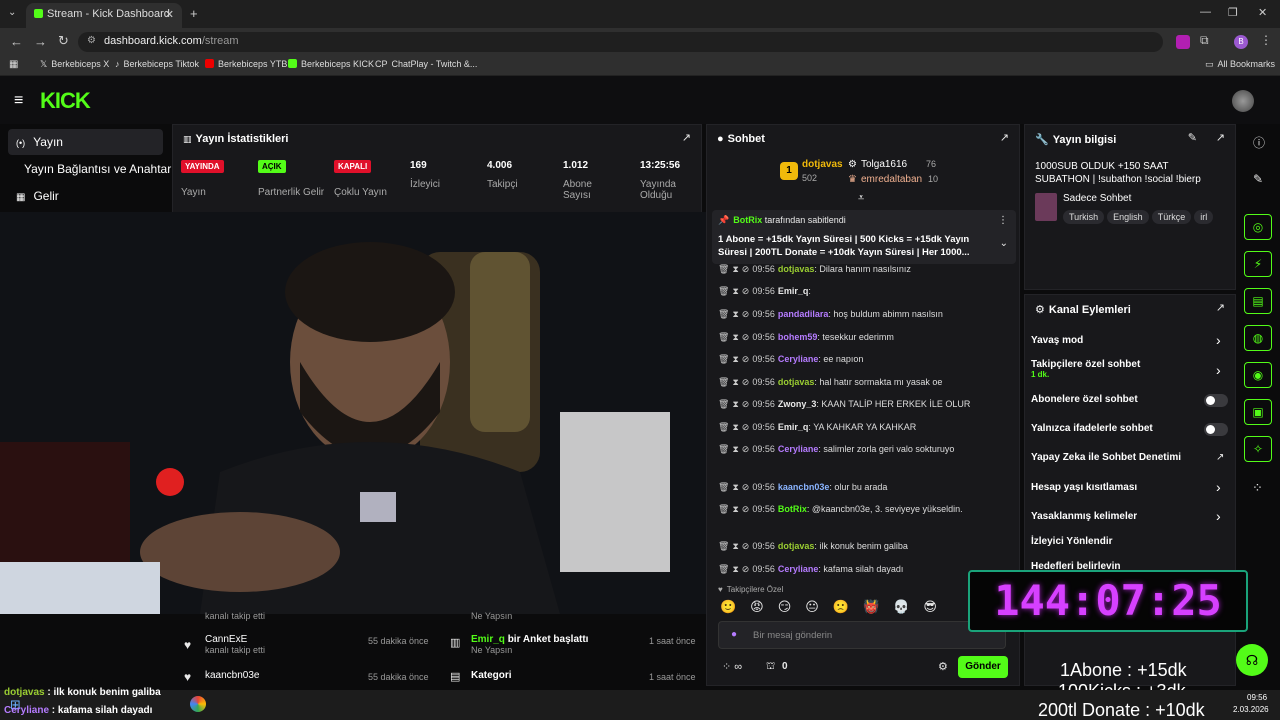  Describe the element at coordinates (331, 64) in the screenshot. I see `bookmark-kick: Berkebiceps KICK` at that location.